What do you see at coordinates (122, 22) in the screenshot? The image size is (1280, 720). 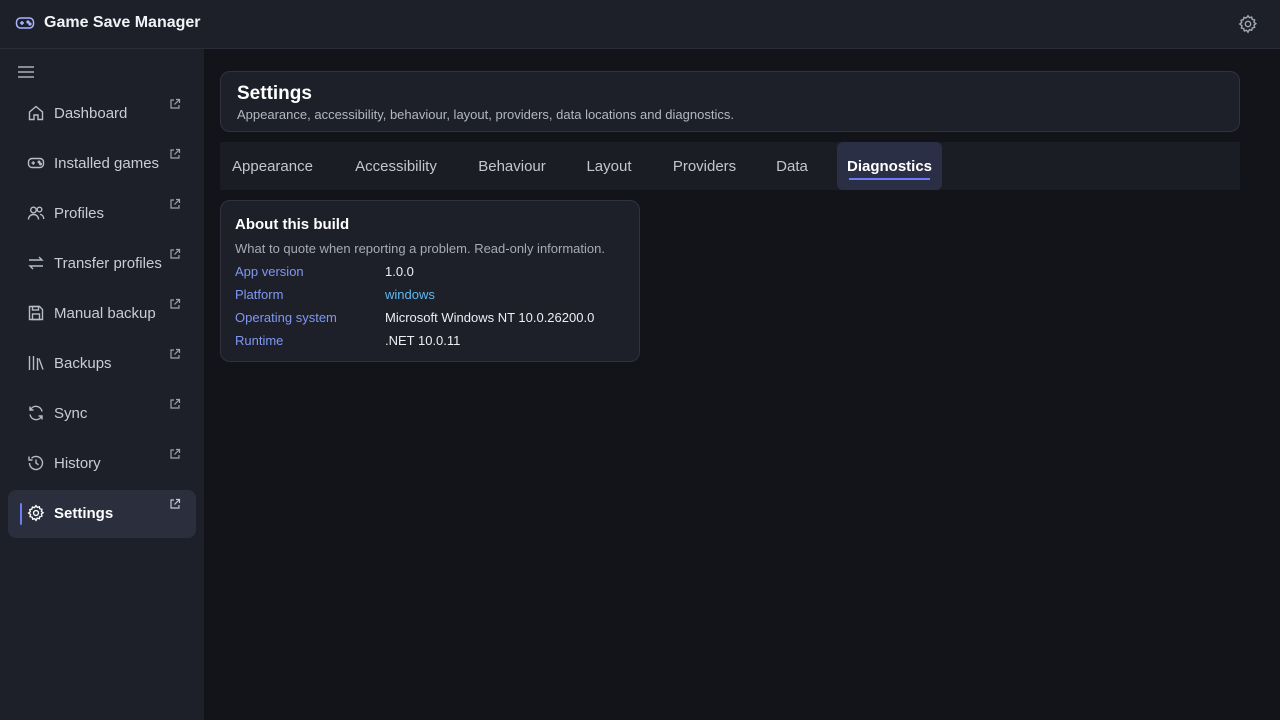 I see `app-title: Game Save Manager` at bounding box center [122, 22].